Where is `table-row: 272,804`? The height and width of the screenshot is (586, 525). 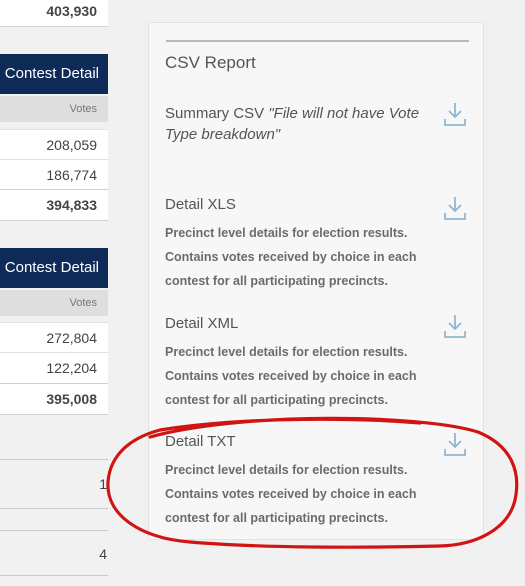 table-row: 272,804 is located at coordinates (54, 337).